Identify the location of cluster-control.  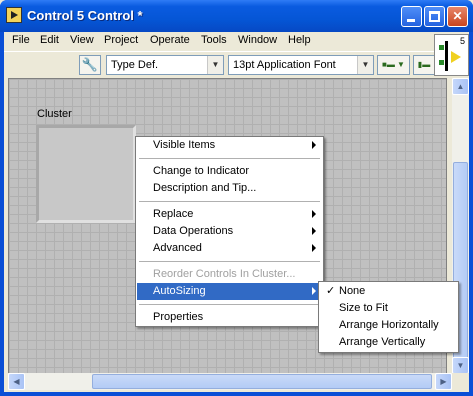
(86, 174).